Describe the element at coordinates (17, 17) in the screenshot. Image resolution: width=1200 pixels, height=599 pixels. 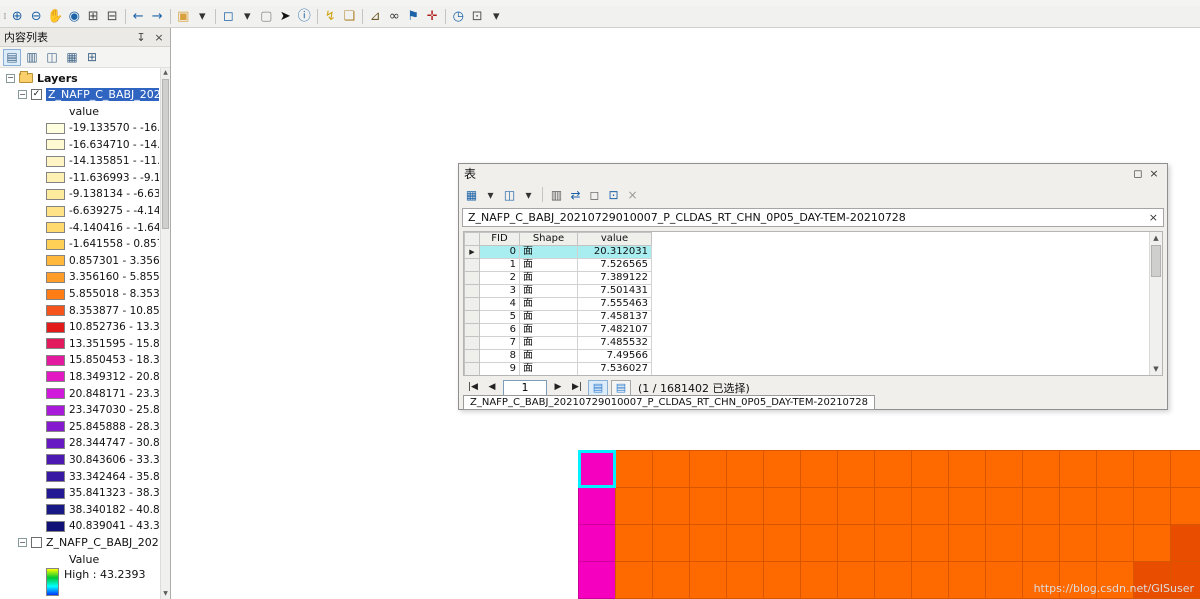
I see `zoom-in-icon: ⊕` at that location.